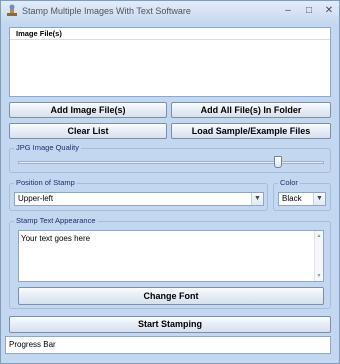 This screenshot has height=364, width=340. I want to click on position-select: Upper-left ▼, so click(139, 199).